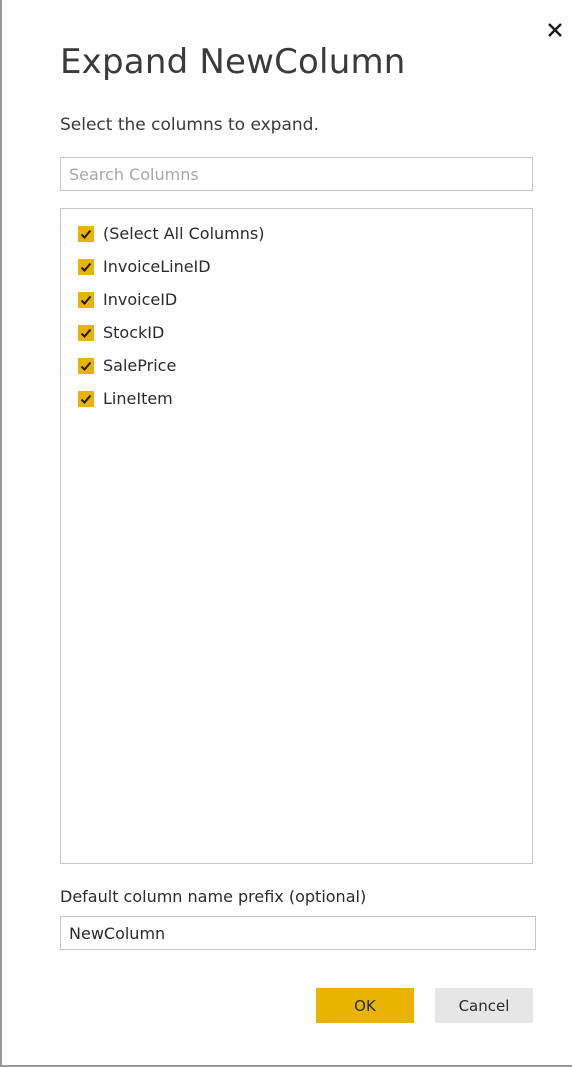 Image resolution: width=572 pixels, height=1067 pixels. What do you see at coordinates (365, 1005) in the screenshot?
I see `ok-button: OK` at bounding box center [365, 1005].